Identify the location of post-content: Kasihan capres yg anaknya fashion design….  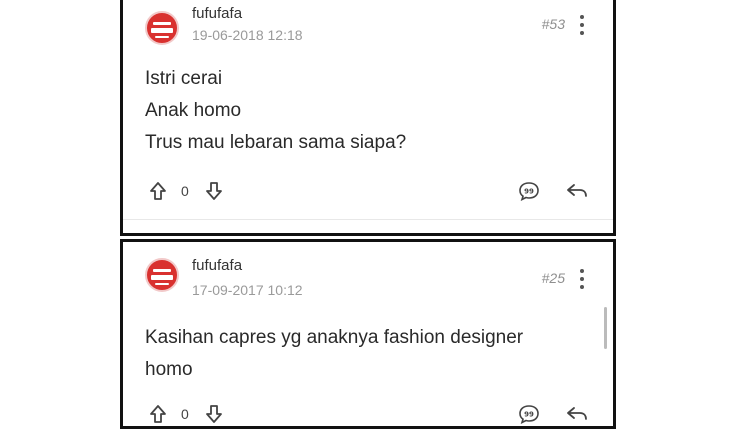
(368, 354).